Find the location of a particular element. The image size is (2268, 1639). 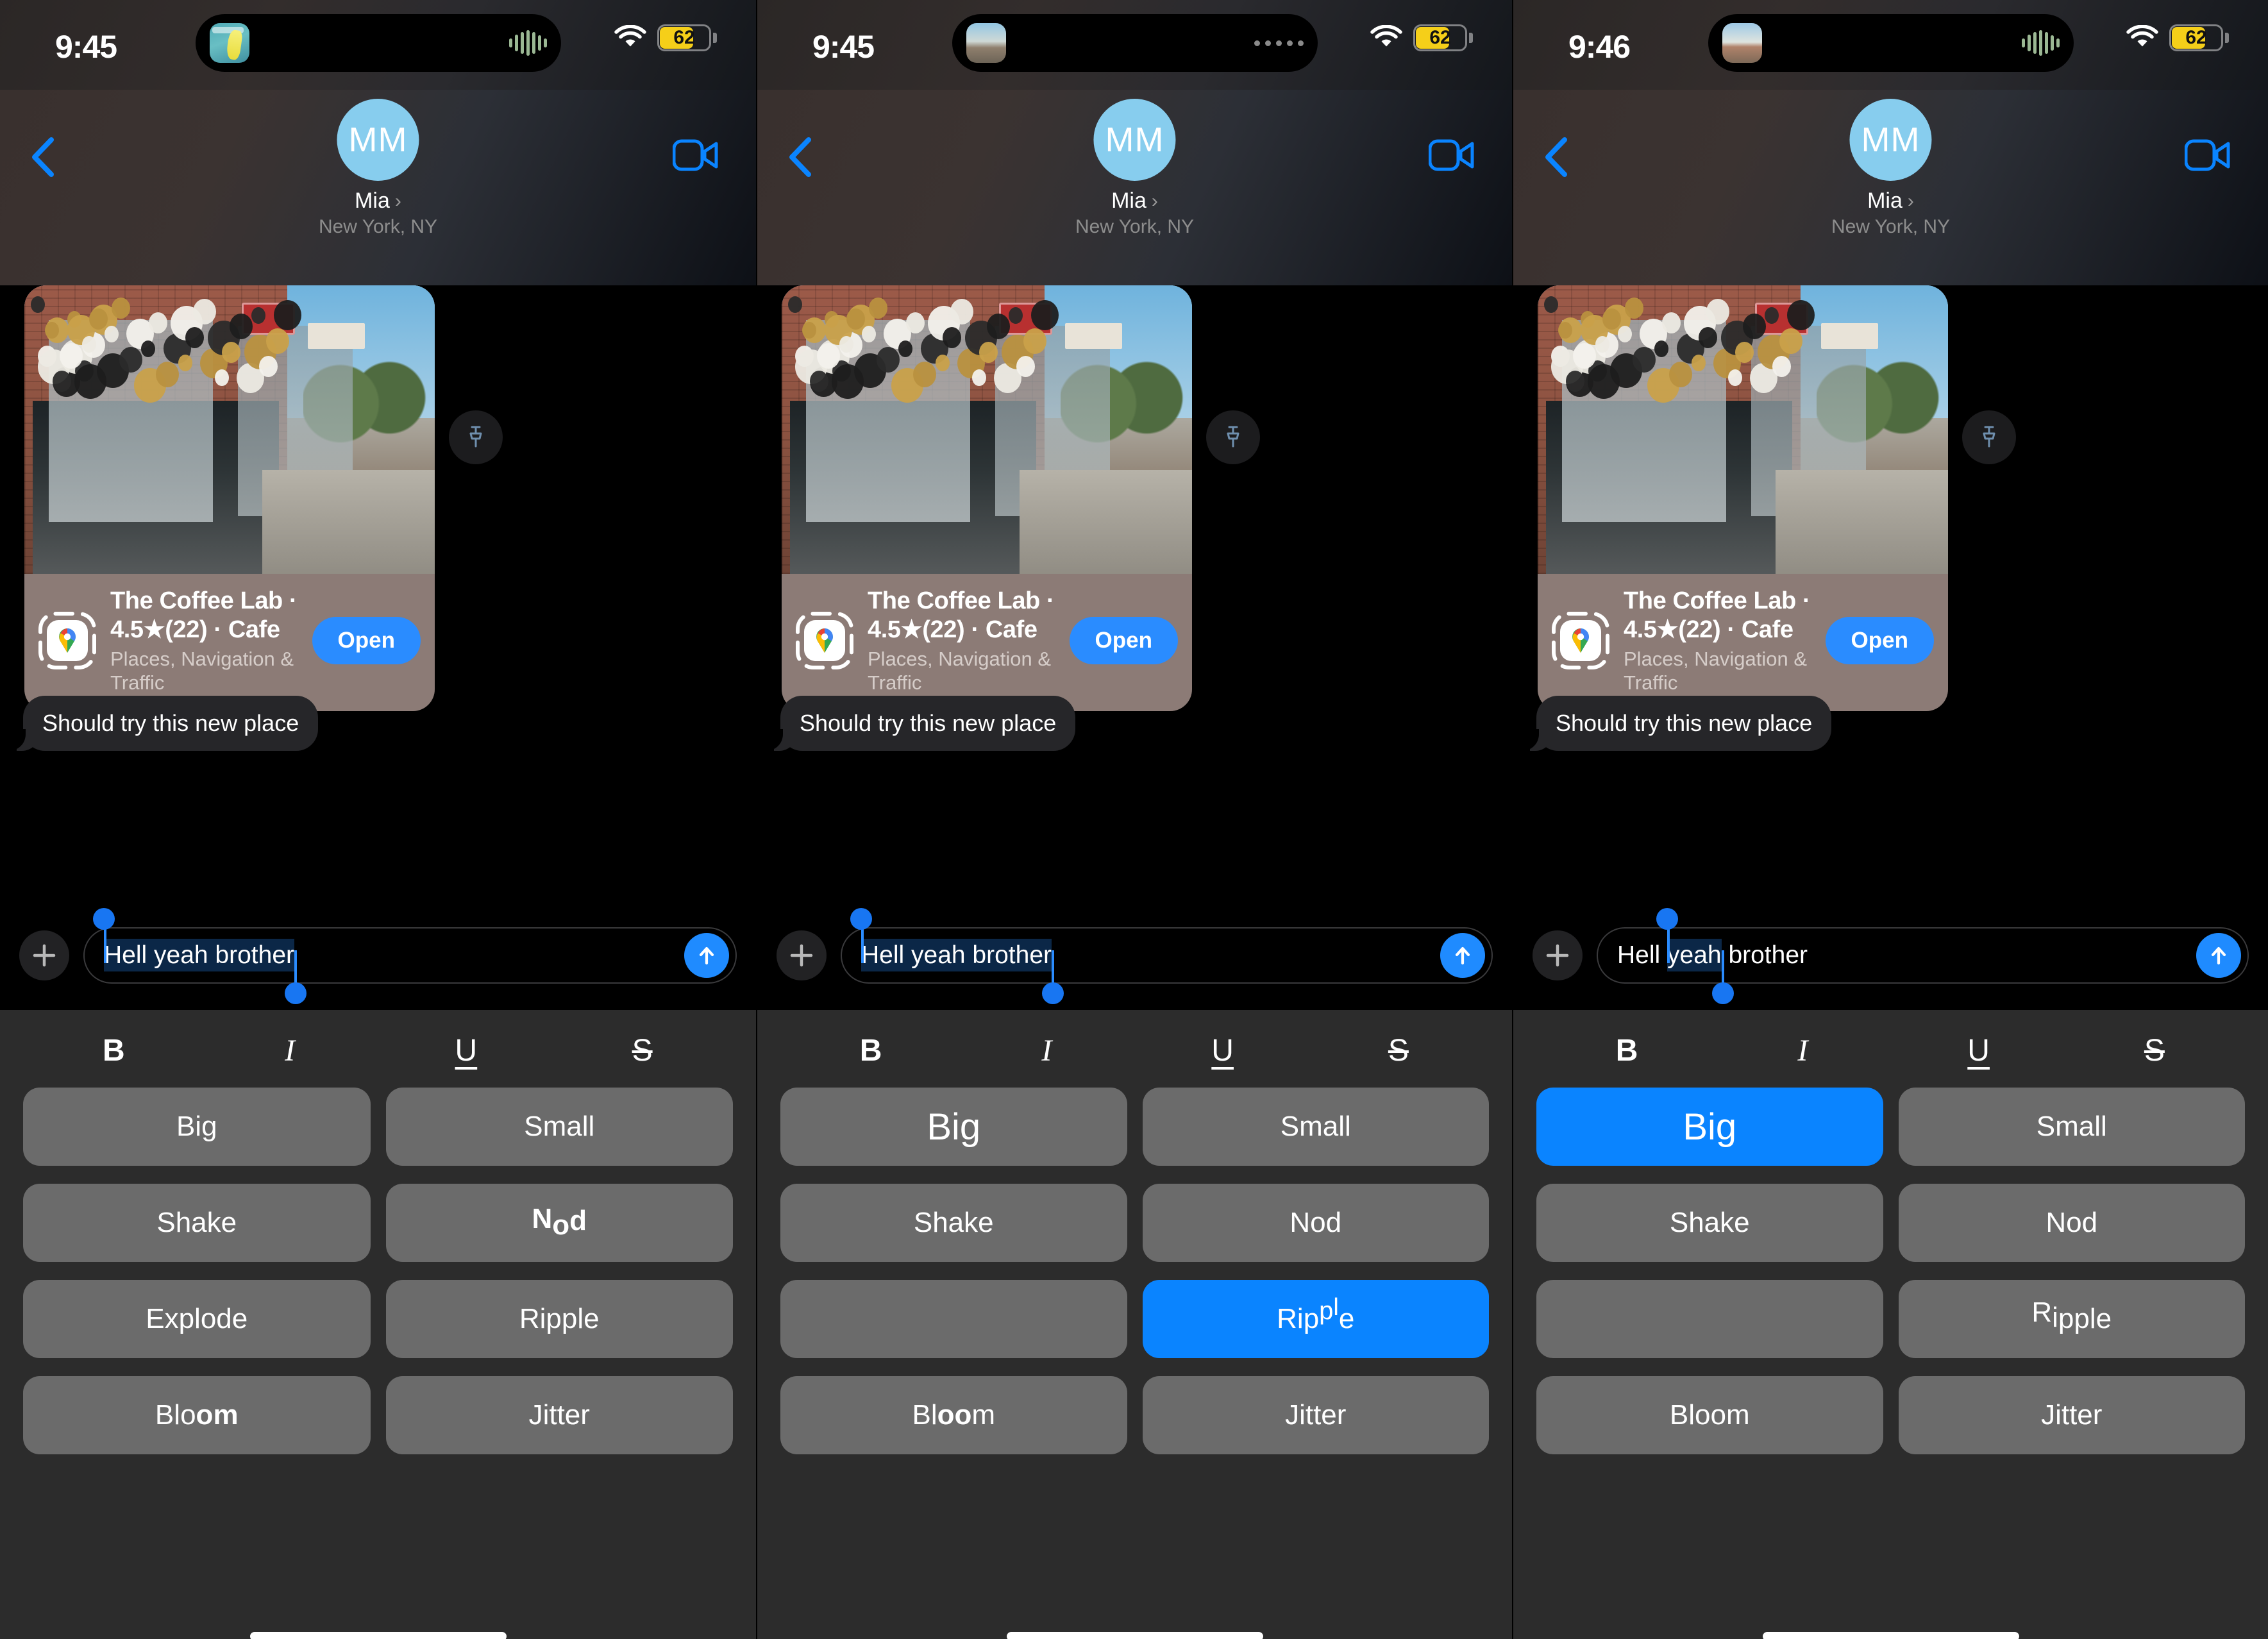

effect-label-char: R is located at coordinates (2042, 1312).